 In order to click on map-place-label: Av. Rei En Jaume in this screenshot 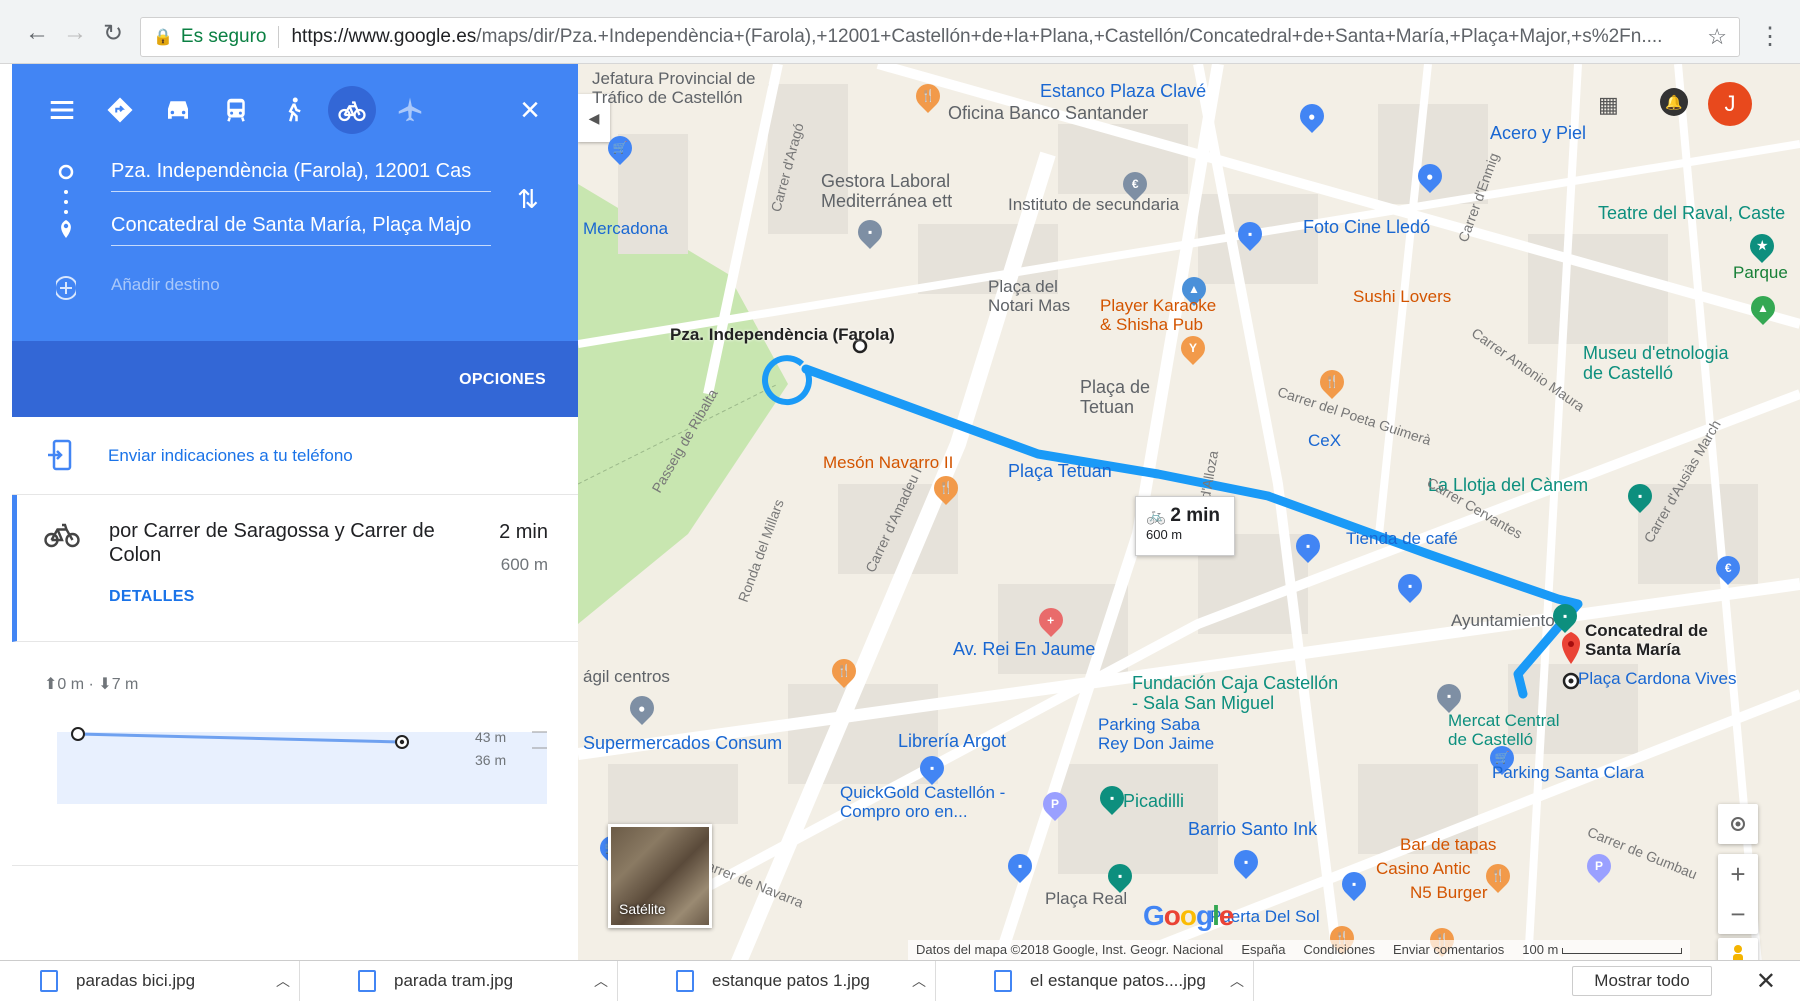, I will do `click(1024, 649)`.